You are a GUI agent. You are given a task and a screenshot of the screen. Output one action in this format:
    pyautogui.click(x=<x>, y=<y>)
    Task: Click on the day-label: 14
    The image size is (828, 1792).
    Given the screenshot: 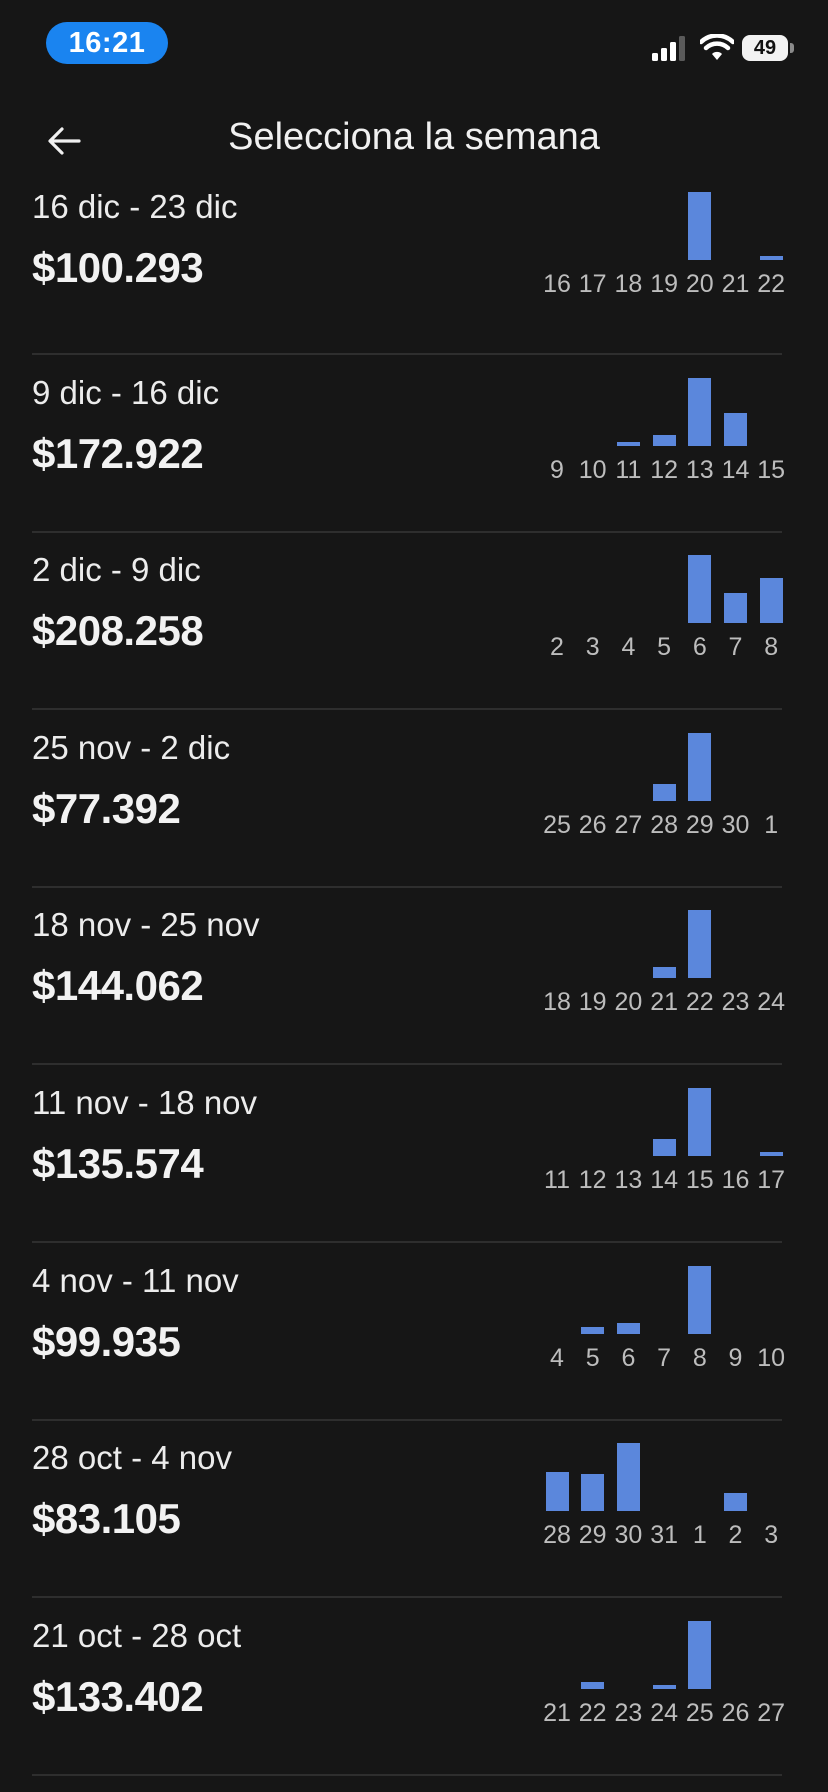 What is the action you would take?
    pyautogui.click(x=664, y=1180)
    